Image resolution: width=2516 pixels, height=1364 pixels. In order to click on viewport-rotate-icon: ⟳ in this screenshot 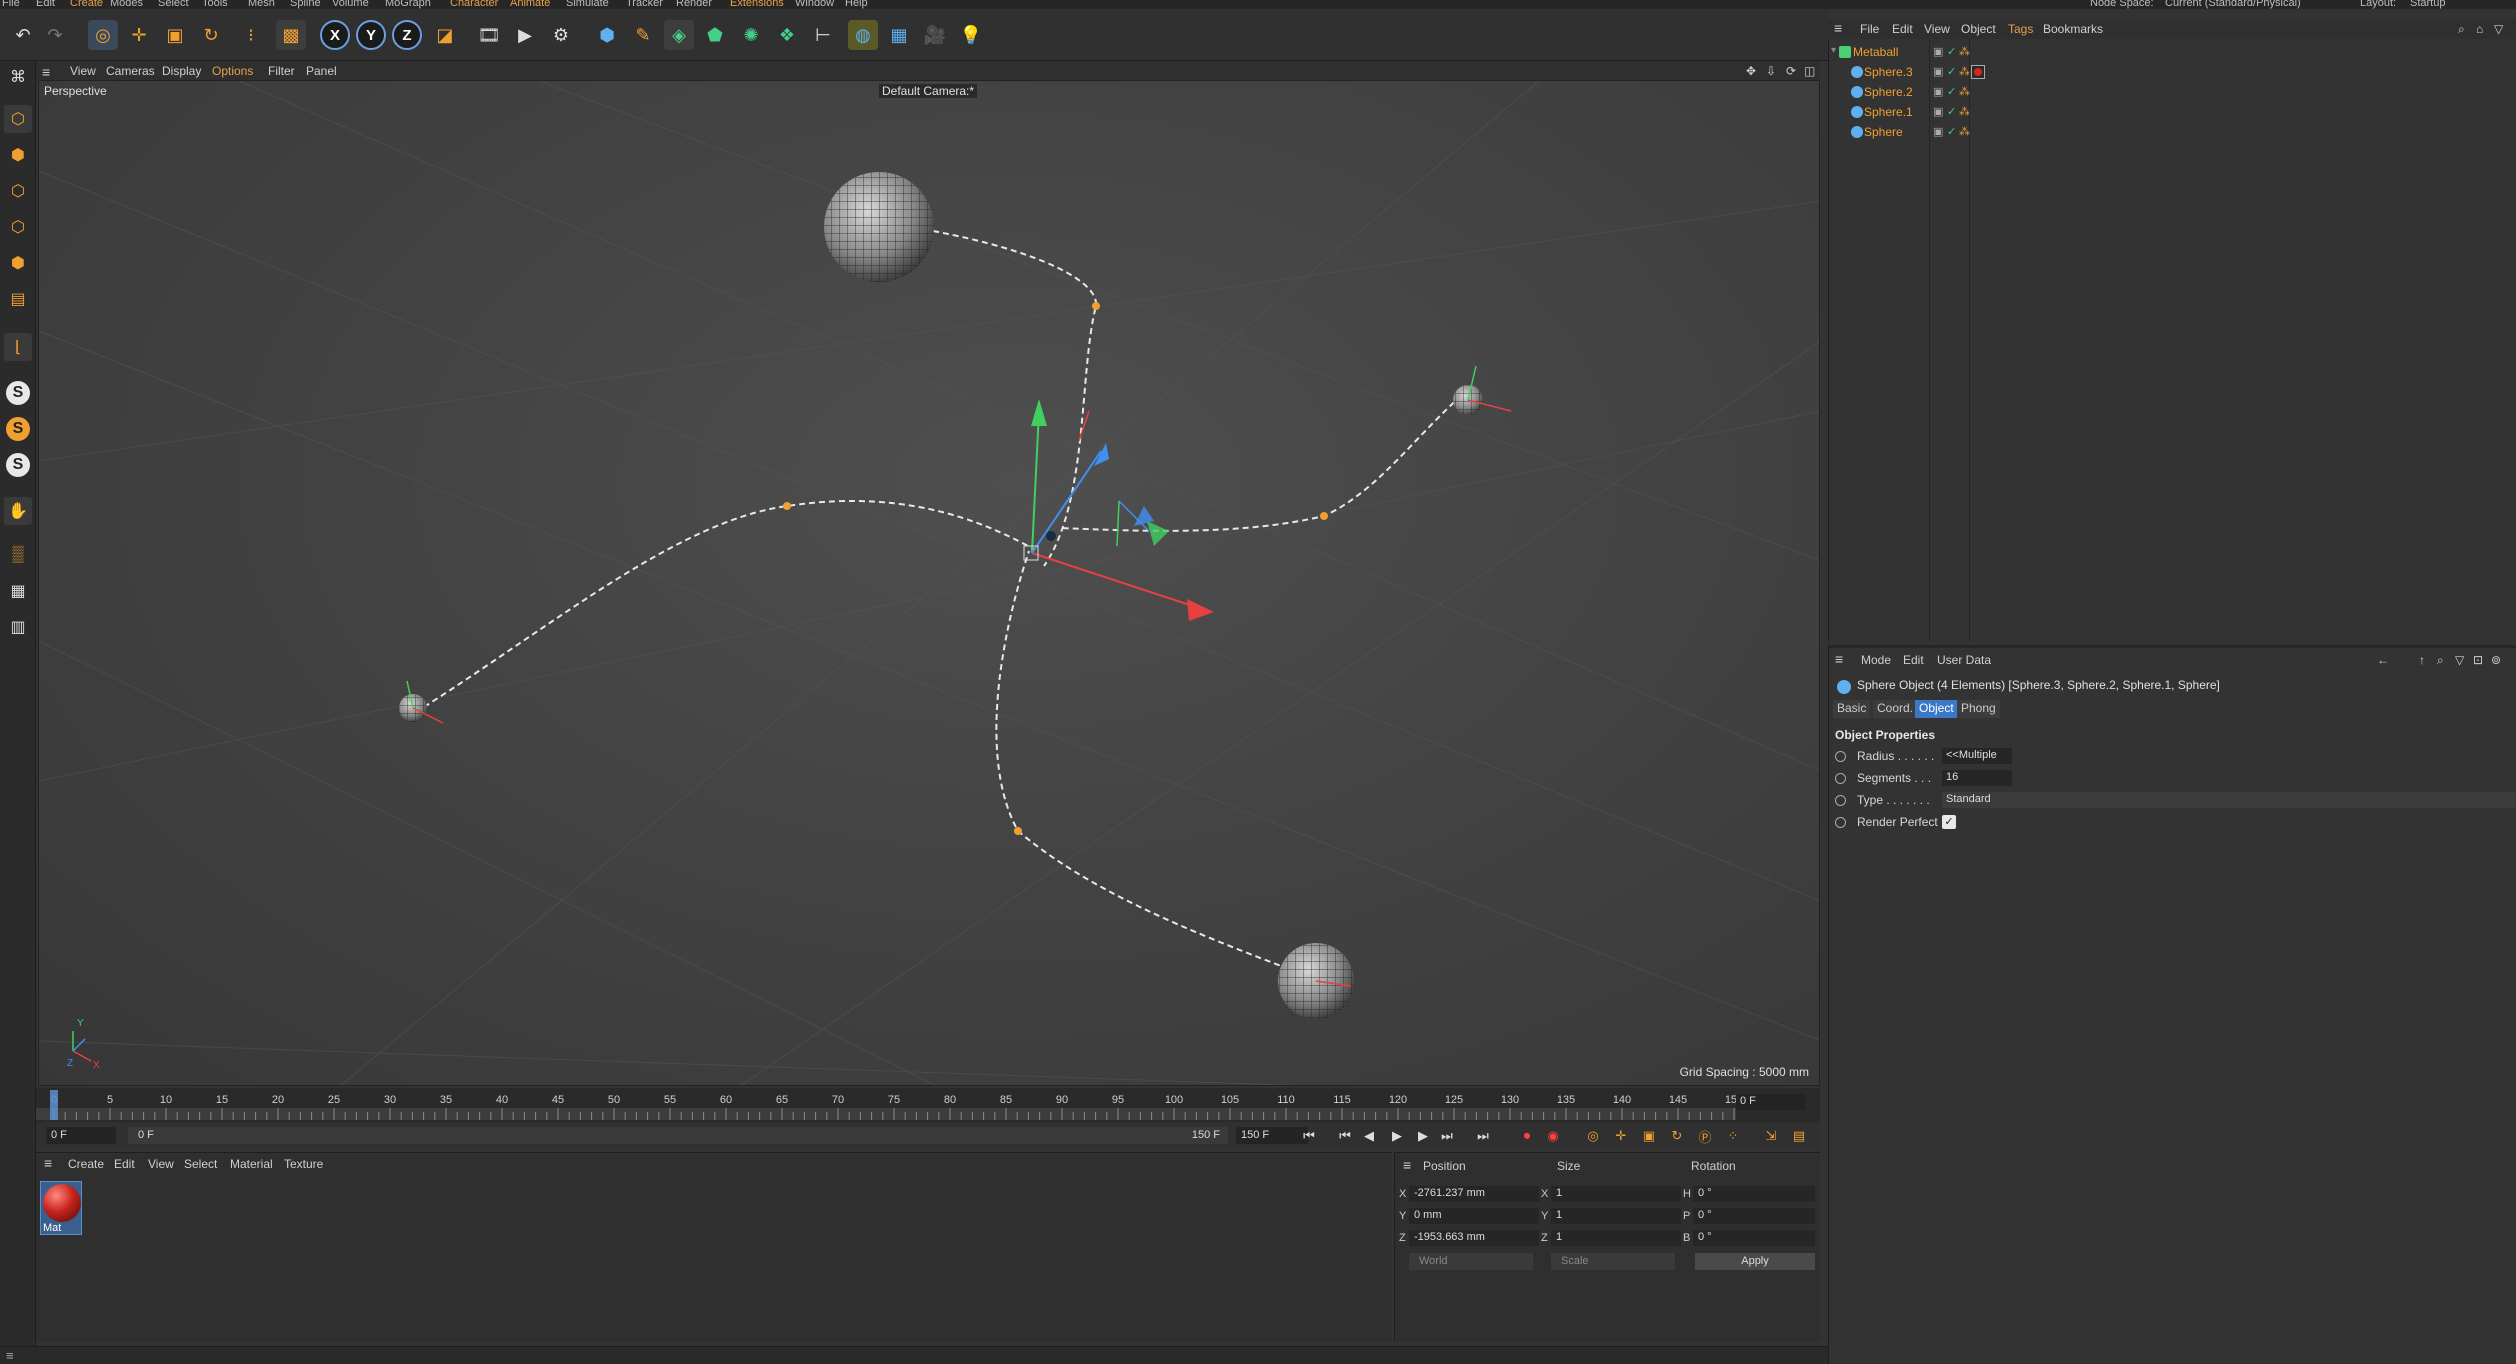, I will do `click(1791, 71)`.